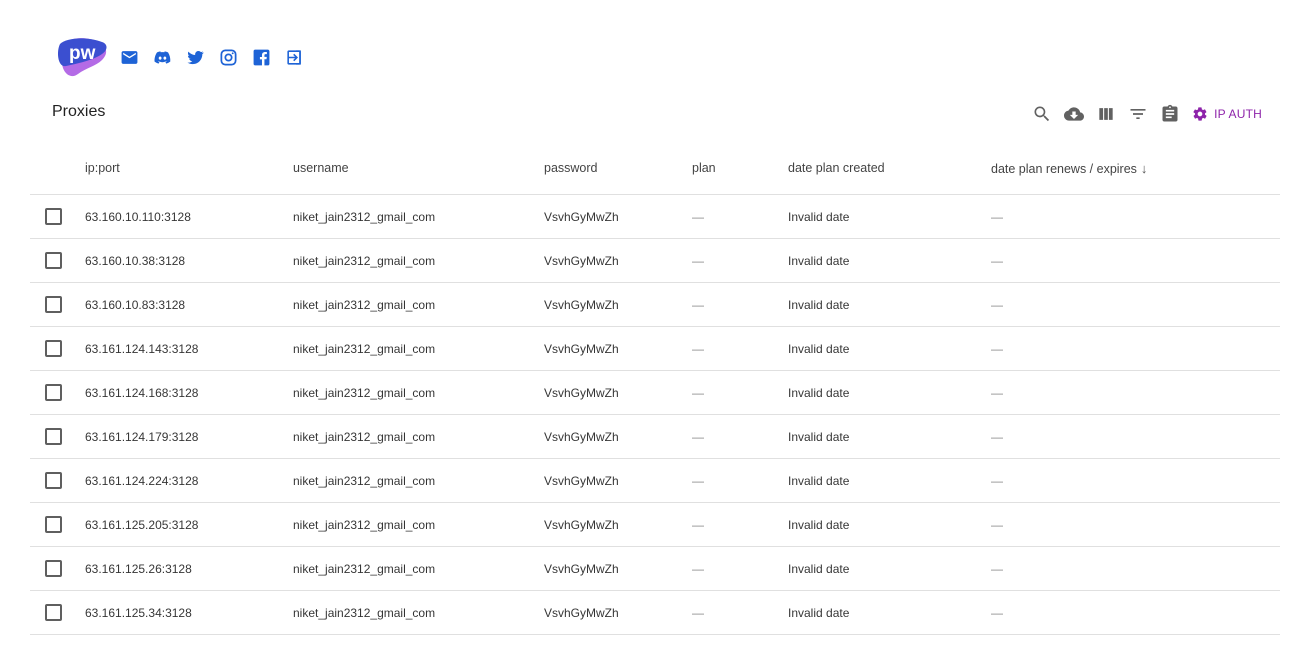 This screenshot has width=1308, height=672. What do you see at coordinates (1074, 114) in the screenshot?
I see `cloud-download-icon` at bounding box center [1074, 114].